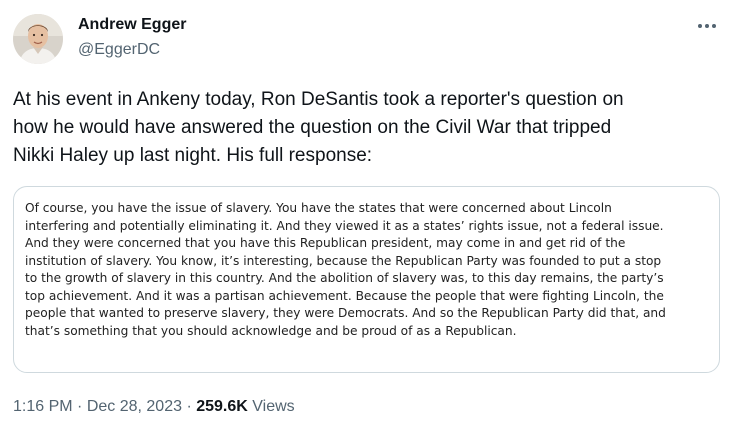 Image resolution: width=737 pixels, height=428 pixels. I want to click on avatar-image, so click(38, 39).